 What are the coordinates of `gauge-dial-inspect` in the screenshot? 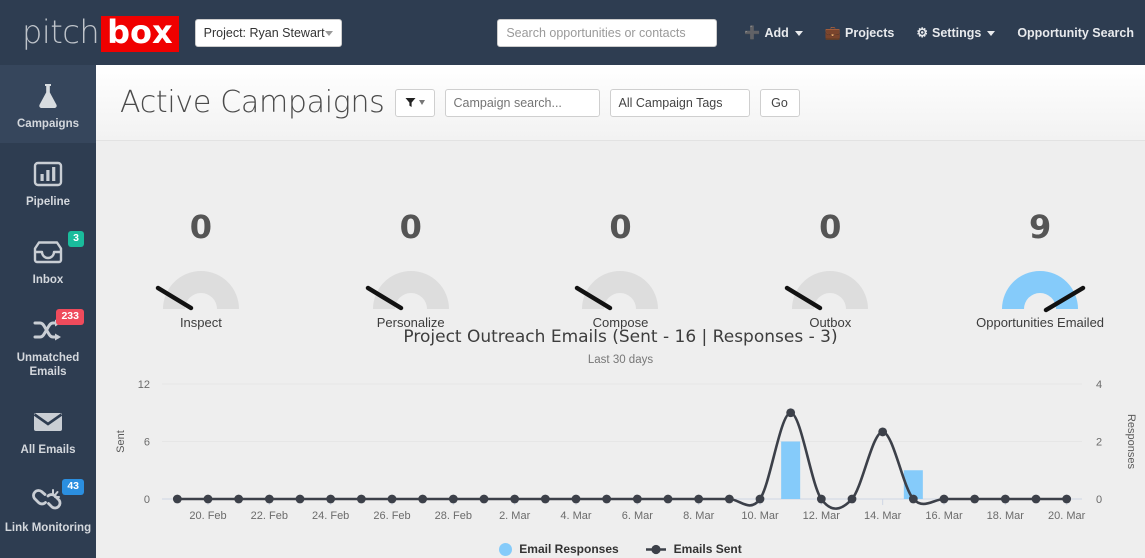 It's located at (197, 291).